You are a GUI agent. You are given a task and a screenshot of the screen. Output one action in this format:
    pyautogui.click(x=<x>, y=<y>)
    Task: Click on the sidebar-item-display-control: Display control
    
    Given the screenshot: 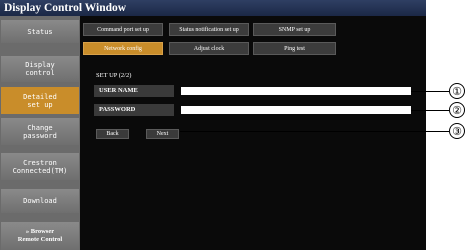 What is the action you would take?
    pyautogui.click(x=40, y=69)
    